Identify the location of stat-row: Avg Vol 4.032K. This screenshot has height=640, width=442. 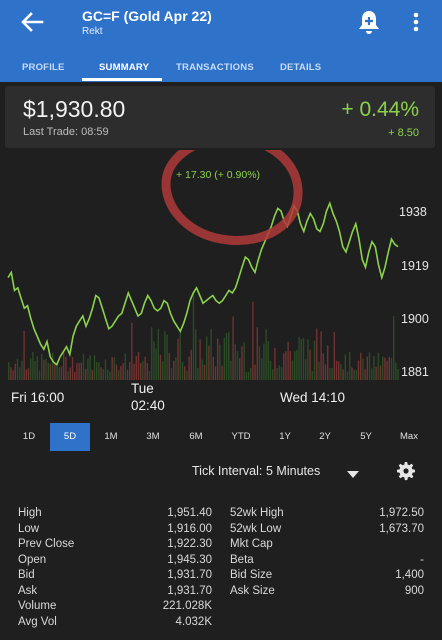
(115, 623).